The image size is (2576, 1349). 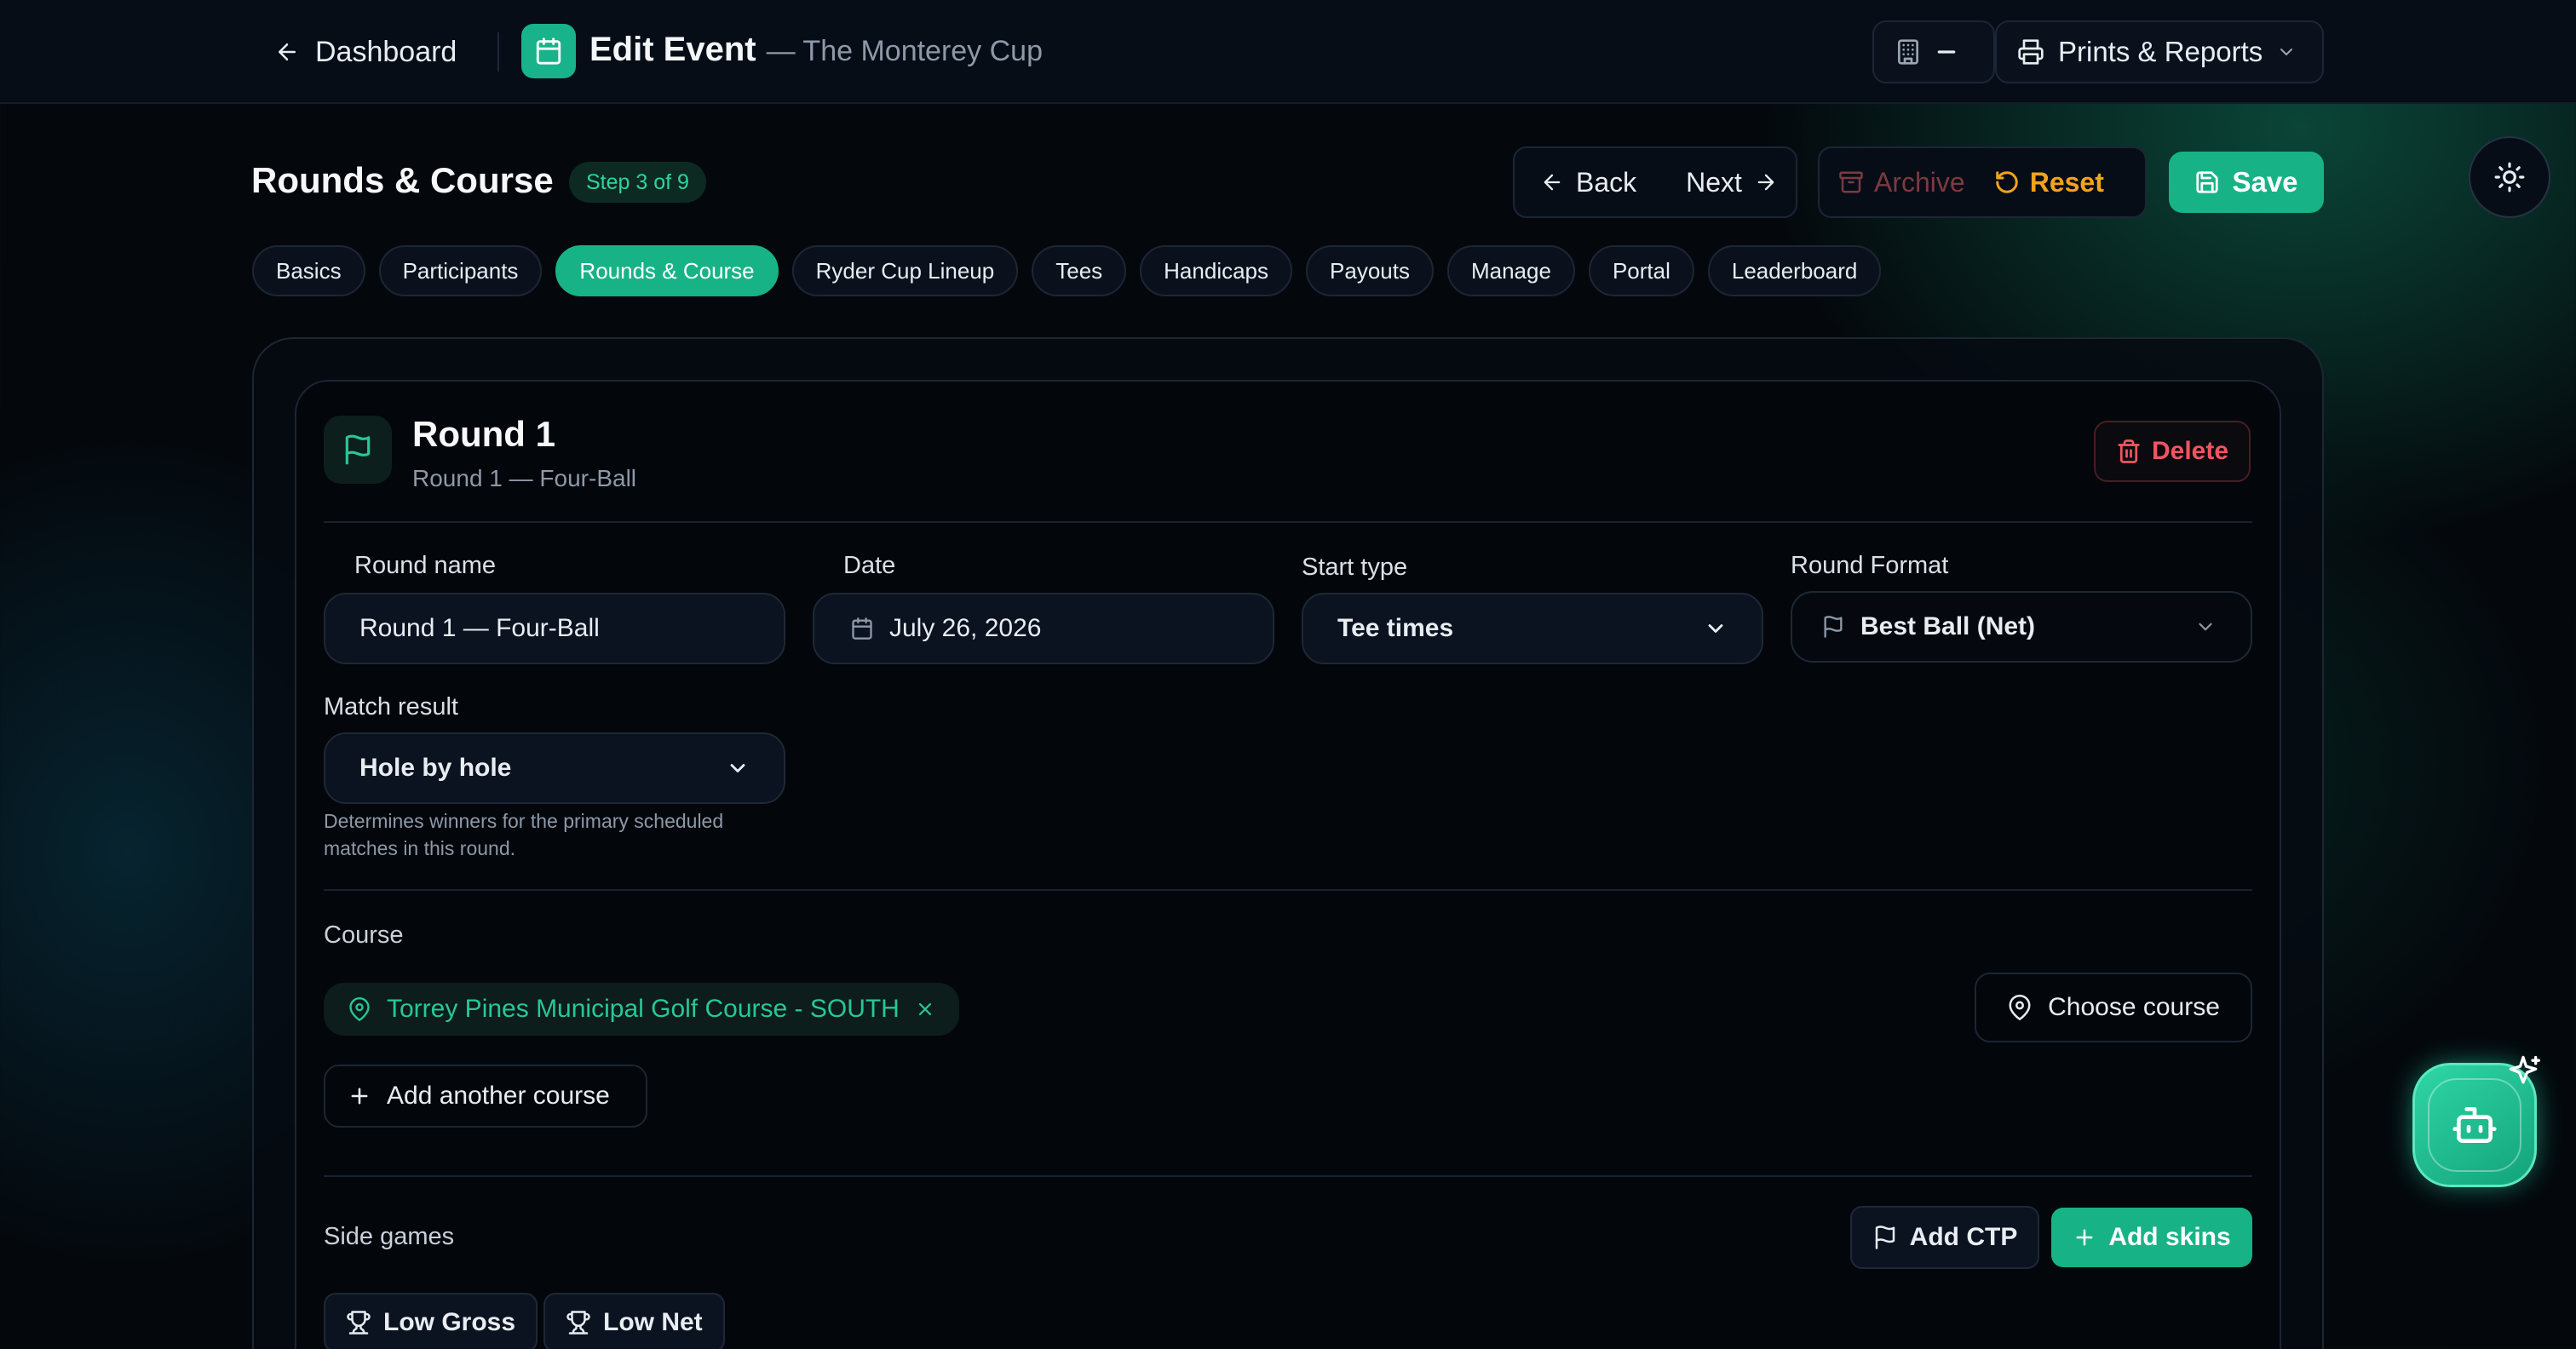 I want to click on sparkle-icon, so click(x=2523, y=1071).